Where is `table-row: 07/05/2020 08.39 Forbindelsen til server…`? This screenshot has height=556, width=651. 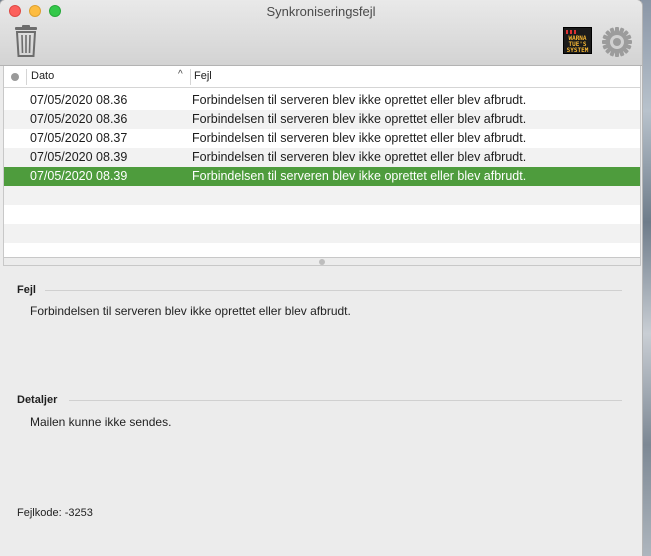 table-row: 07/05/2020 08.39 Forbindelsen til server… is located at coordinates (322, 157).